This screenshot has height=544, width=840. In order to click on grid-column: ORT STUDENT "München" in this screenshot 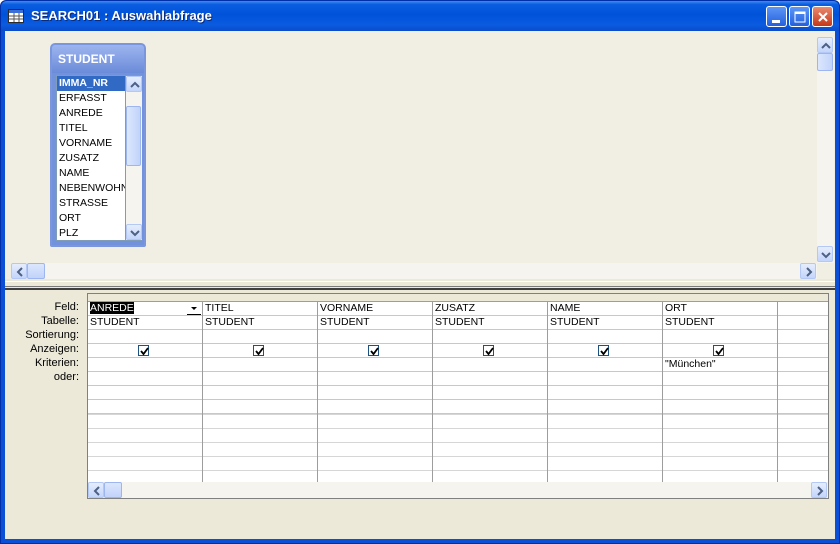, I will do `click(720, 392)`.